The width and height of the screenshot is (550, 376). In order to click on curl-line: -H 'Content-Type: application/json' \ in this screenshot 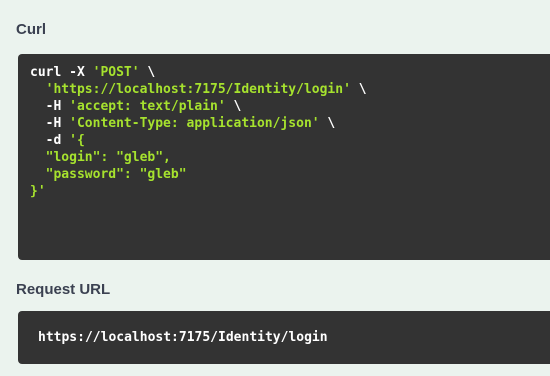, I will do `click(183, 123)`.